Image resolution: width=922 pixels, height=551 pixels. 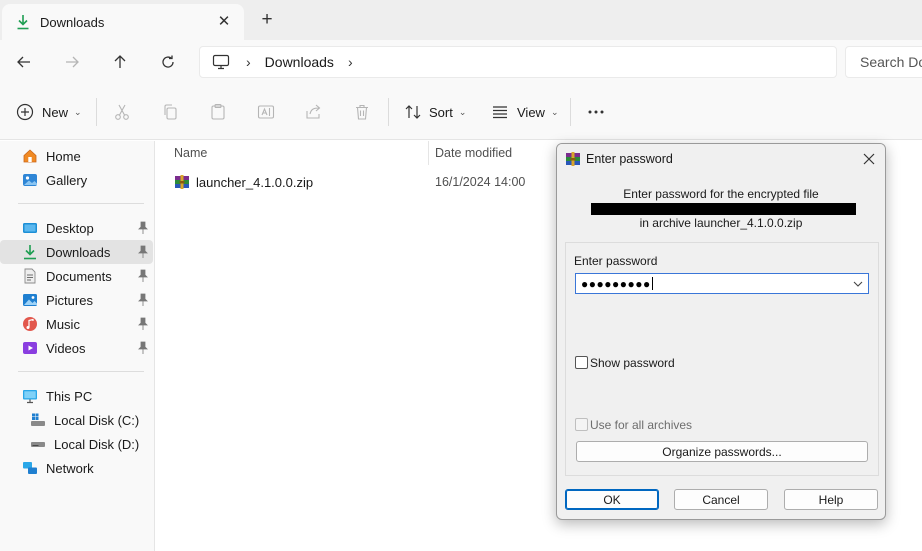 I want to click on sidebar-item-music: Music, so click(x=76, y=324).